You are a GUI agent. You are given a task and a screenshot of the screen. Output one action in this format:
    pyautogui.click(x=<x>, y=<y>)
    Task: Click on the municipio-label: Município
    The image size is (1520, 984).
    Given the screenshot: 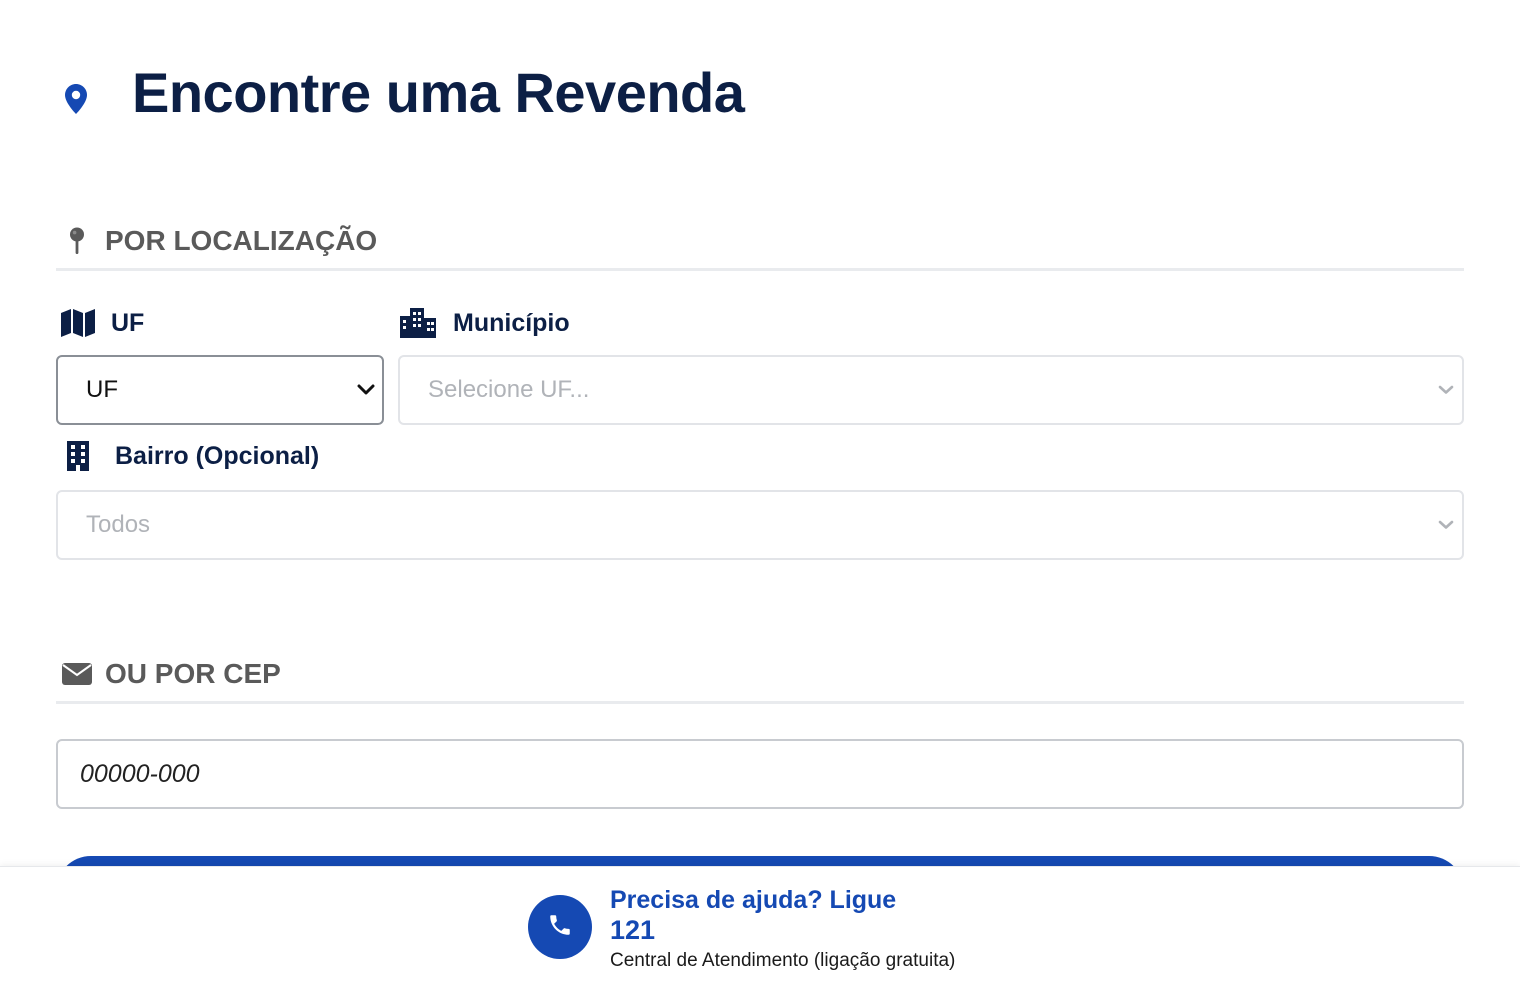 What is the action you would take?
    pyautogui.click(x=485, y=323)
    